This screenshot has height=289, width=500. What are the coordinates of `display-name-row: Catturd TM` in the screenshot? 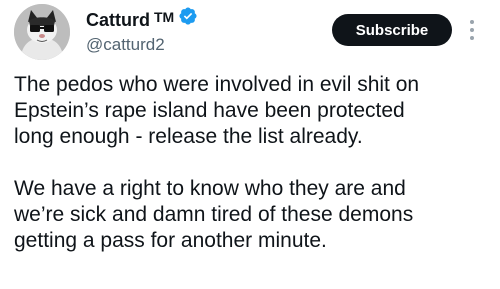 It's located at (142, 20).